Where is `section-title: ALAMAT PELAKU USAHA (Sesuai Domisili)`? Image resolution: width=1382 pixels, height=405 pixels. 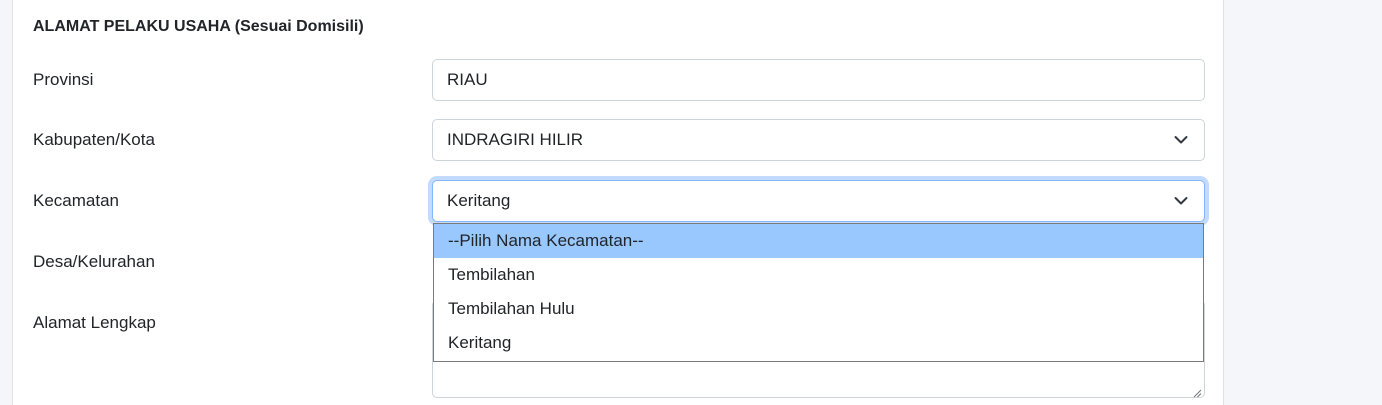 section-title: ALAMAT PELAKU USAHA (Sesuai Domisili) is located at coordinates (198, 26).